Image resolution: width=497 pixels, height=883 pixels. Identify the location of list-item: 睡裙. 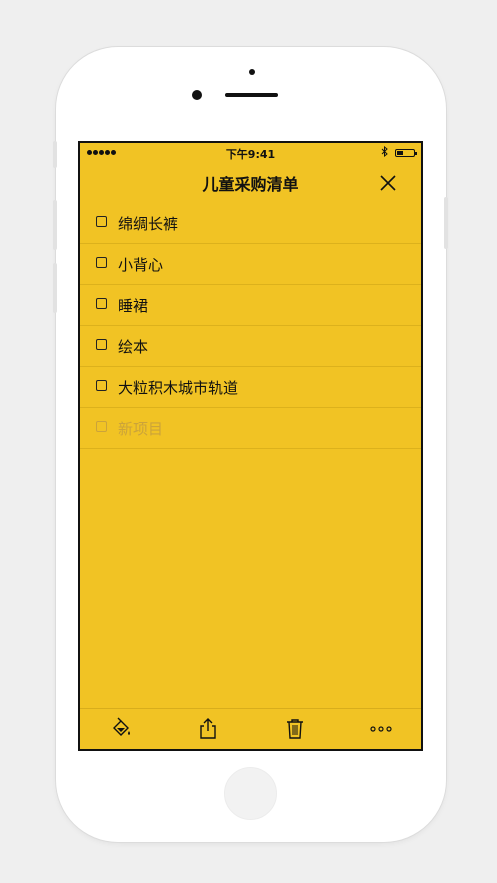
(250, 305).